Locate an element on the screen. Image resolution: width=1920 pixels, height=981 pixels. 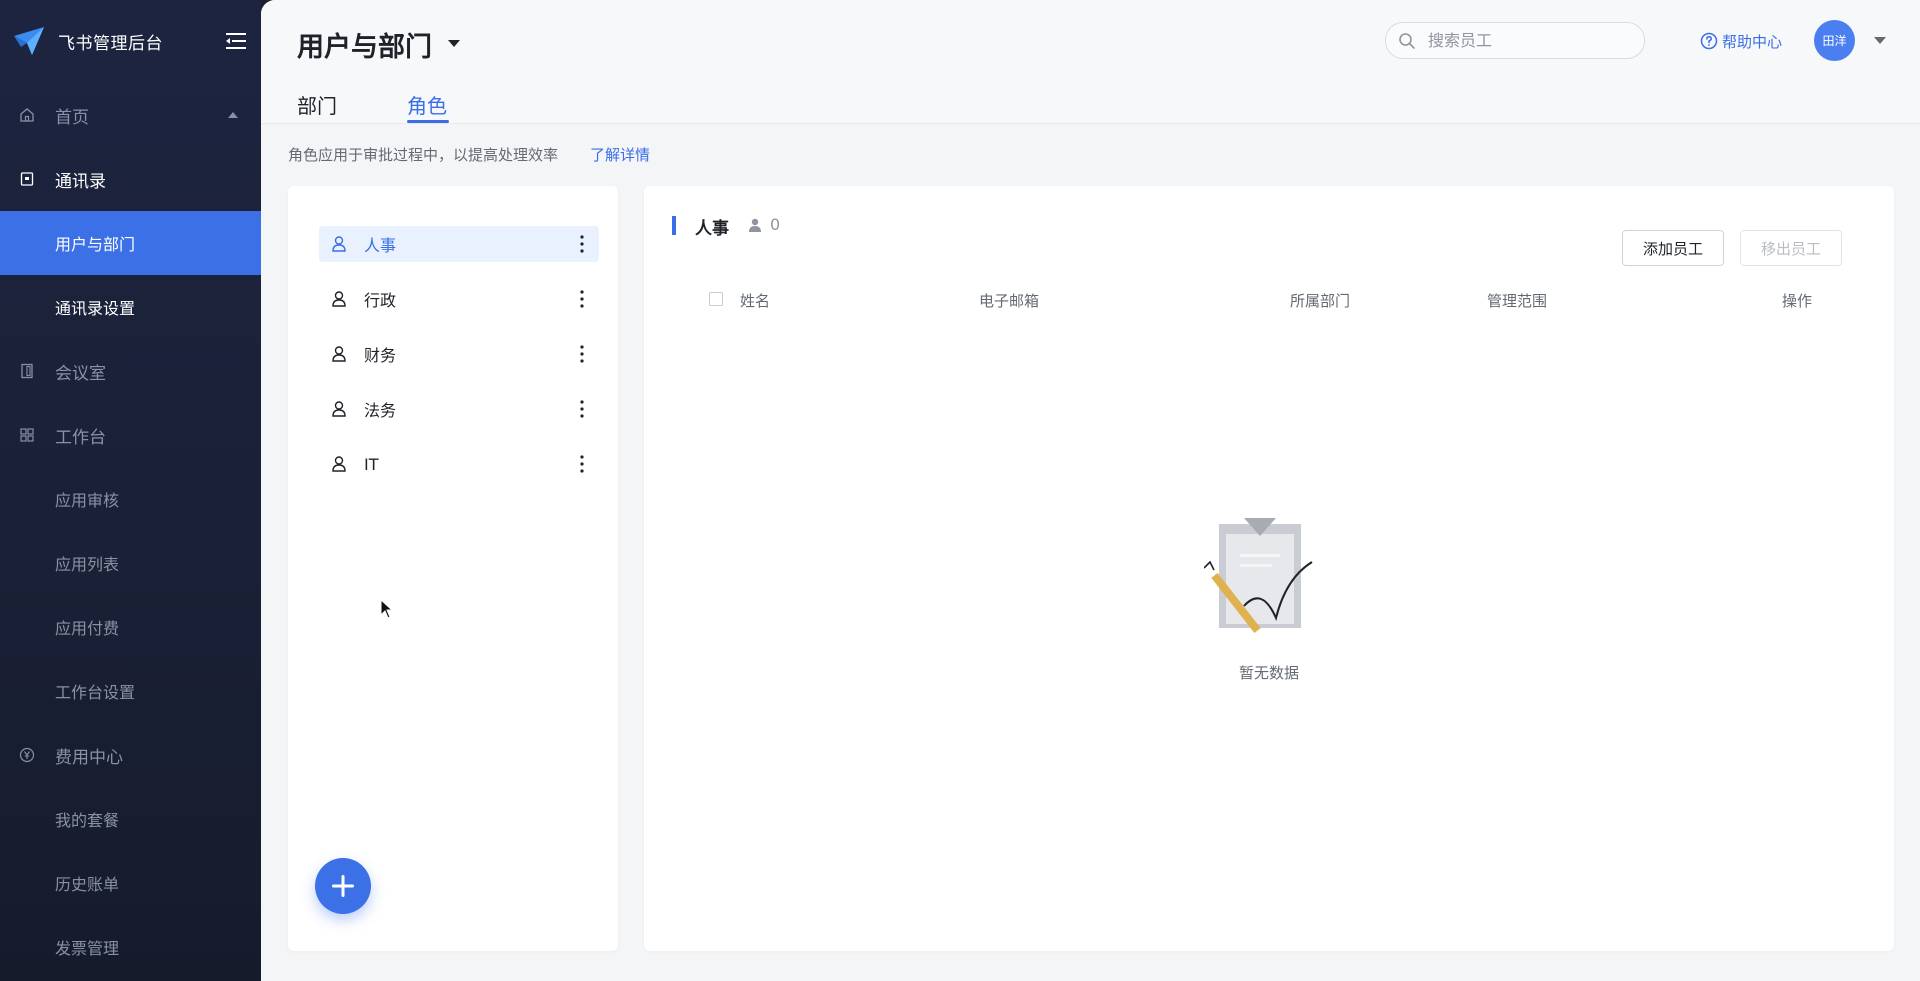
search-icon is located at coordinates (1407, 41).